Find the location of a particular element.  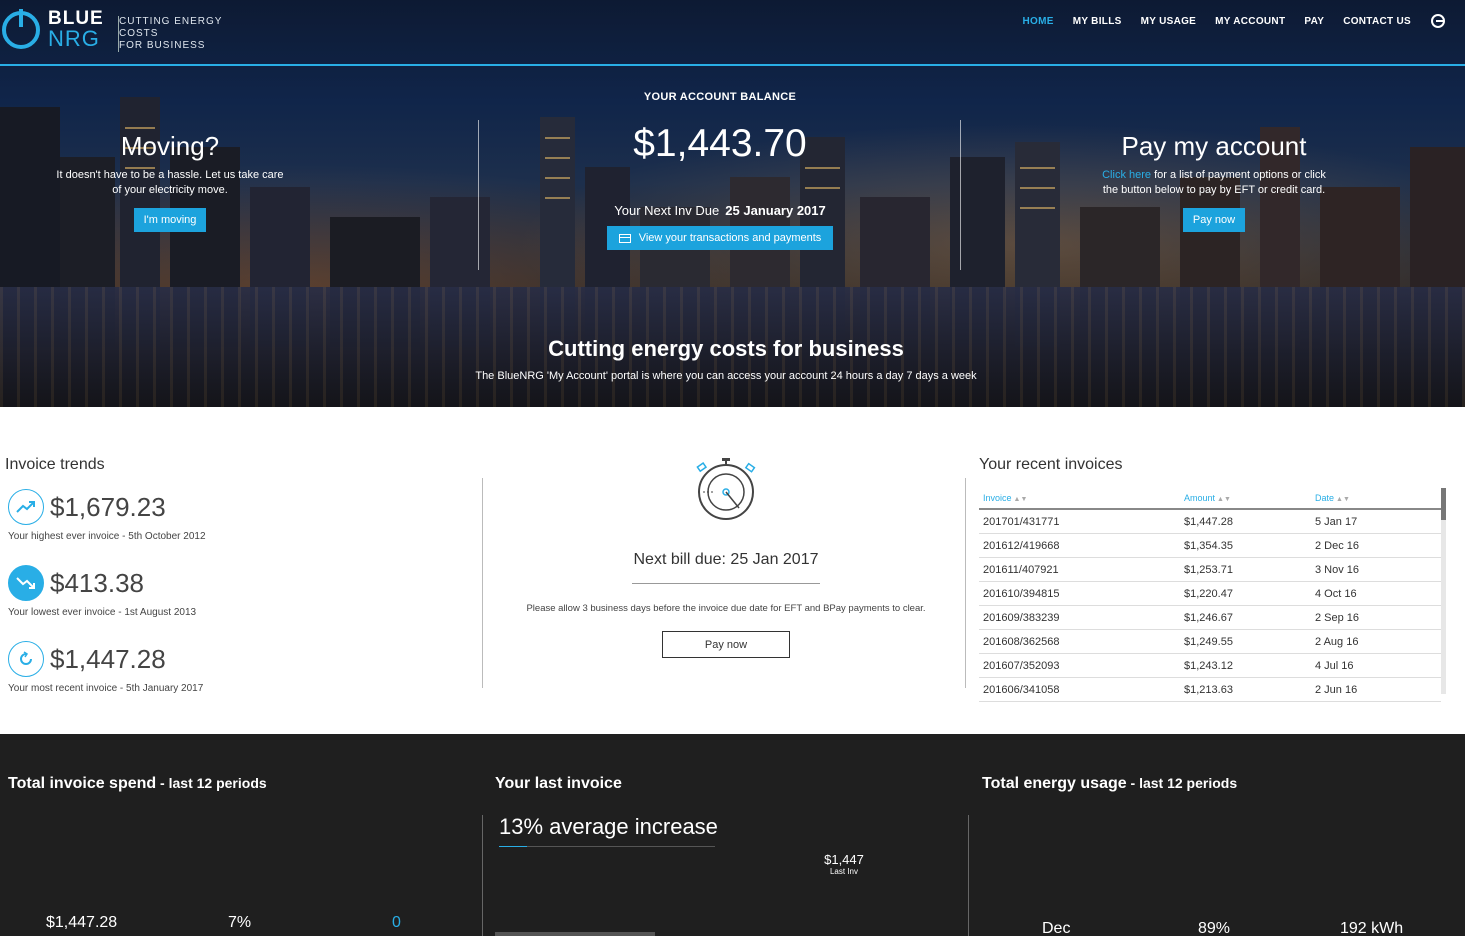

highest-invoice-value: $1,679.23 is located at coordinates (108, 507).